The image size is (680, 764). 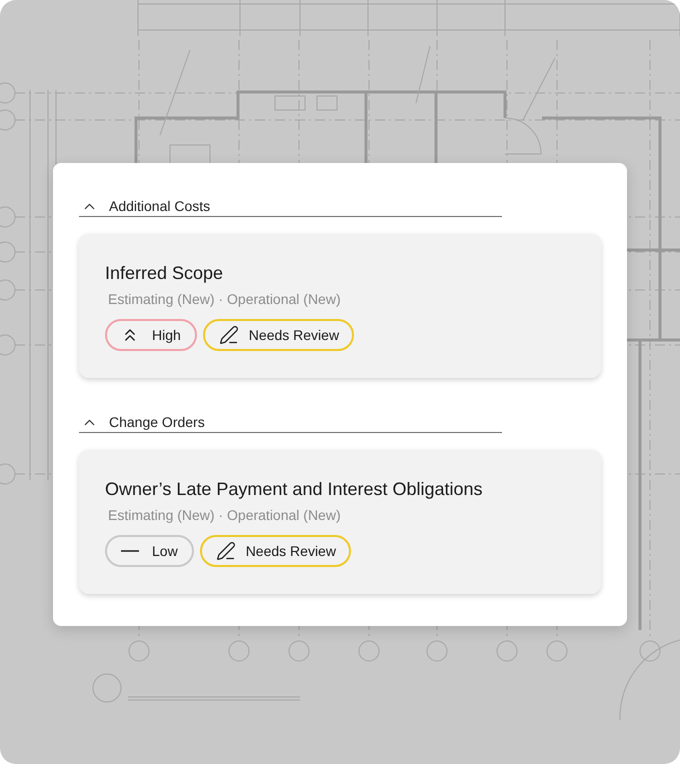 I want to click on item-card: Owner’s Late Payment and Interest Obligations Estimating (New) · Operational (New) Low Needs Review, so click(x=340, y=522).